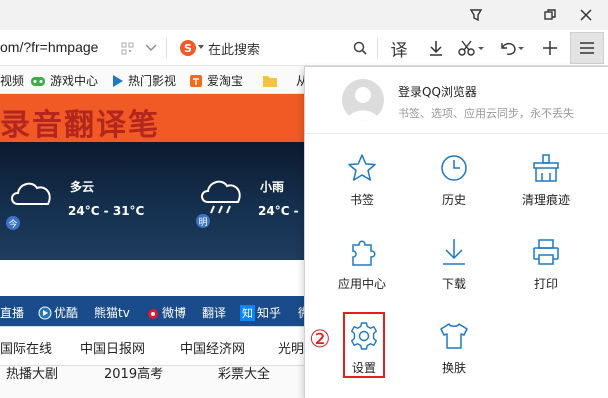 The height and width of the screenshot is (398, 608). Describe the element at coordinates (74, 81) in the screenshot. I see `bookmark-label: 游戏中心` at that location.